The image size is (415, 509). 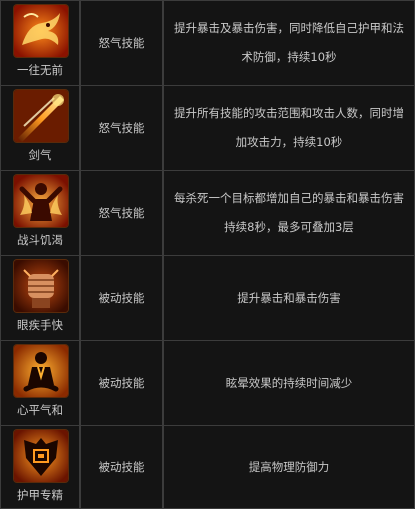 What do you see at coordinates (40, 155) in the screenshot?
I see `skill-name: 剑气` at bounding box center [40, 155].